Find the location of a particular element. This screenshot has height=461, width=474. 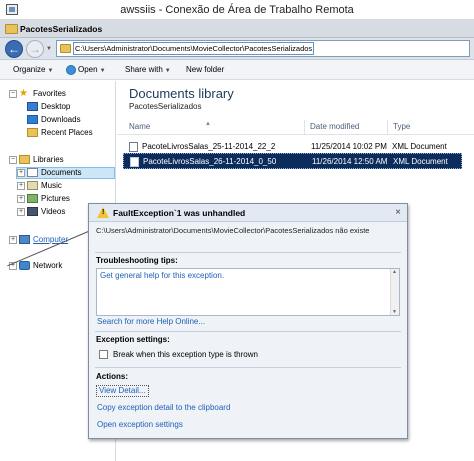

tree-item-recent-places: Recent Places is located at coordinates (60, 133).